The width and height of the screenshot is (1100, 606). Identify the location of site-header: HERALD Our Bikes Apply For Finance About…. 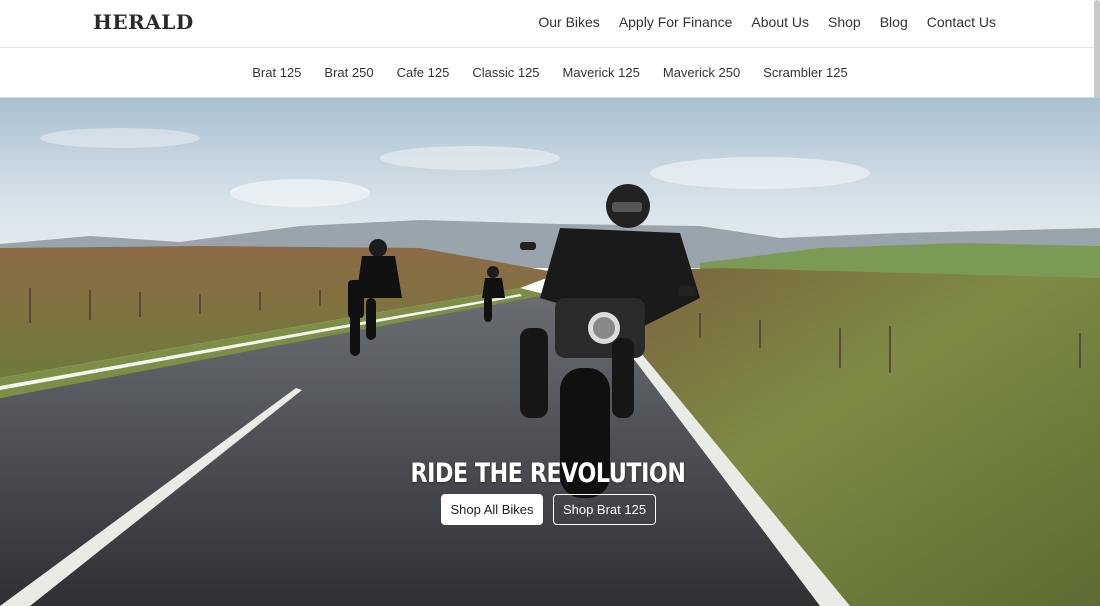
(550, 24).